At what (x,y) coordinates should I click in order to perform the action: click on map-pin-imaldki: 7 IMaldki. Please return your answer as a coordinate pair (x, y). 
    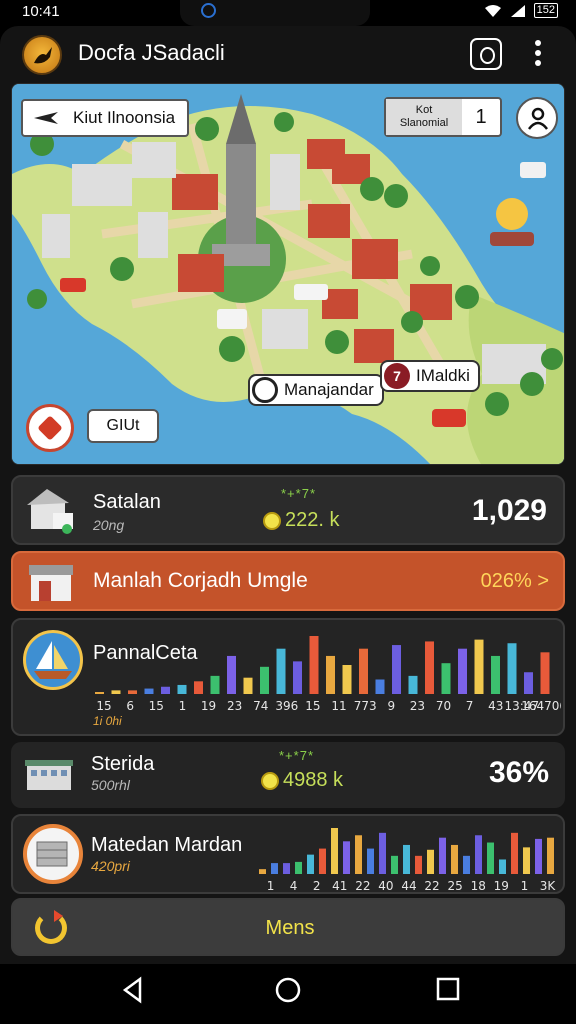
    Looking at the image, I should click on (430, 376).